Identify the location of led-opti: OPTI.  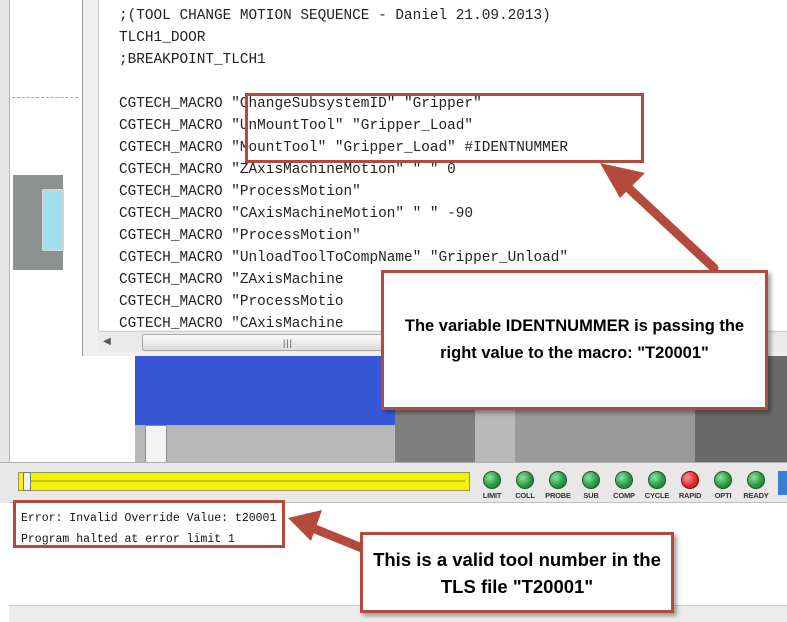
(723, 485).